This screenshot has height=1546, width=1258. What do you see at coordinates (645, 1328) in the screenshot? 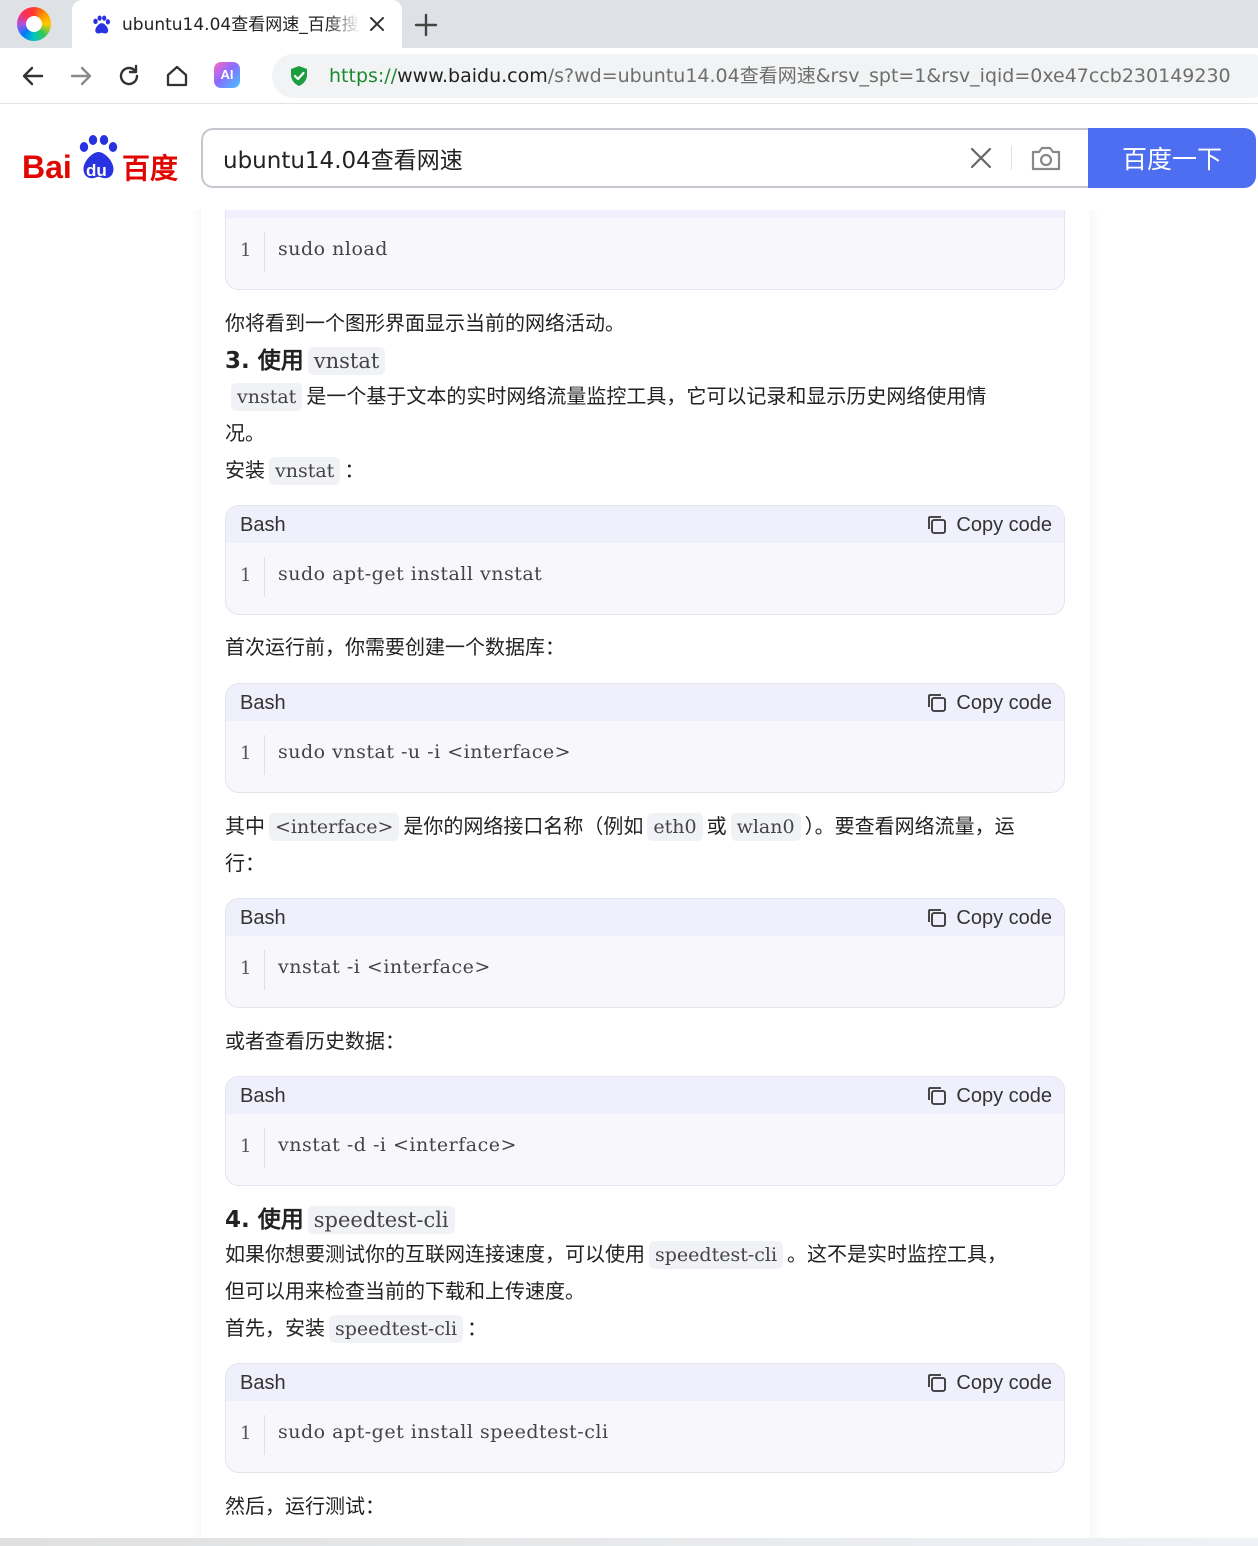
I see `paragraph: 首先，安装 speedtest-cli：` at bounding box center [645, 1328].